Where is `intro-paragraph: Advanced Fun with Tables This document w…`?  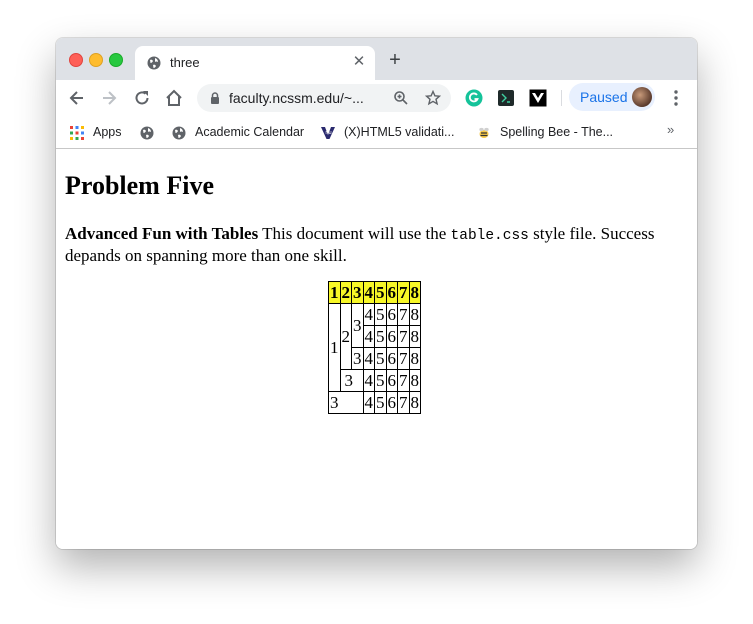 intro-paragraph: Advanced Fun with Tables This document w… is located at coordinates (375, 245).